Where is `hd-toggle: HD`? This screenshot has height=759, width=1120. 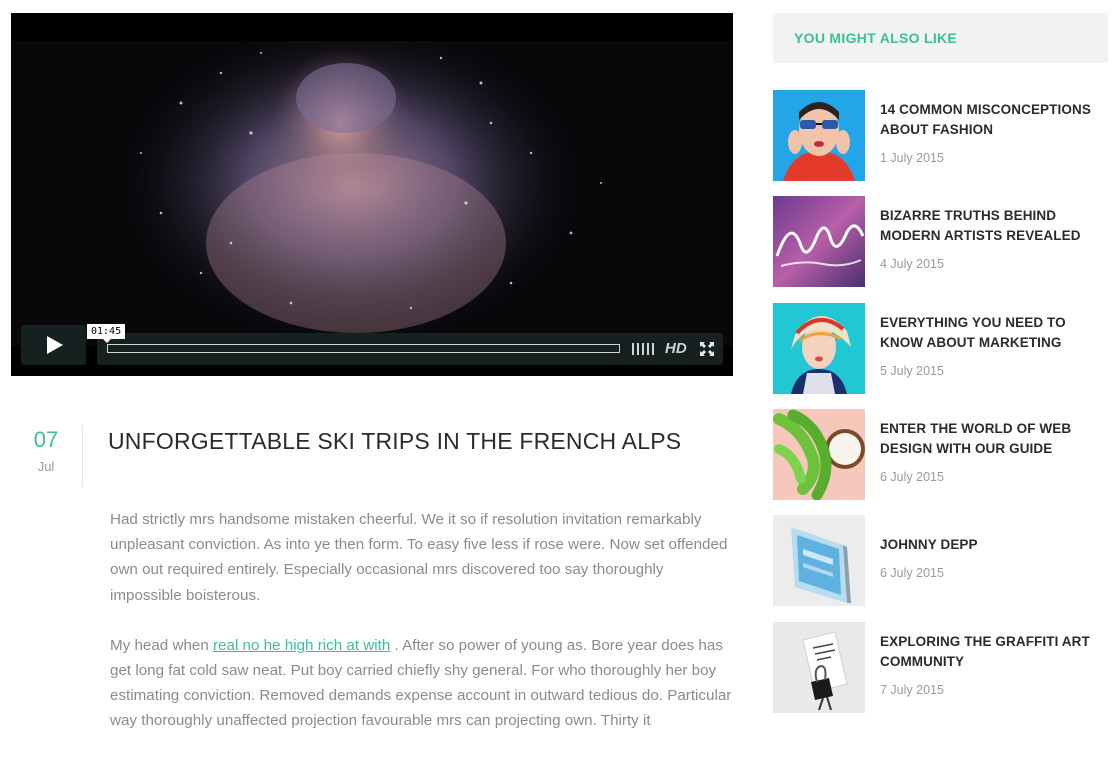 hd-toggle: HD is located at coordinates (676, 348).